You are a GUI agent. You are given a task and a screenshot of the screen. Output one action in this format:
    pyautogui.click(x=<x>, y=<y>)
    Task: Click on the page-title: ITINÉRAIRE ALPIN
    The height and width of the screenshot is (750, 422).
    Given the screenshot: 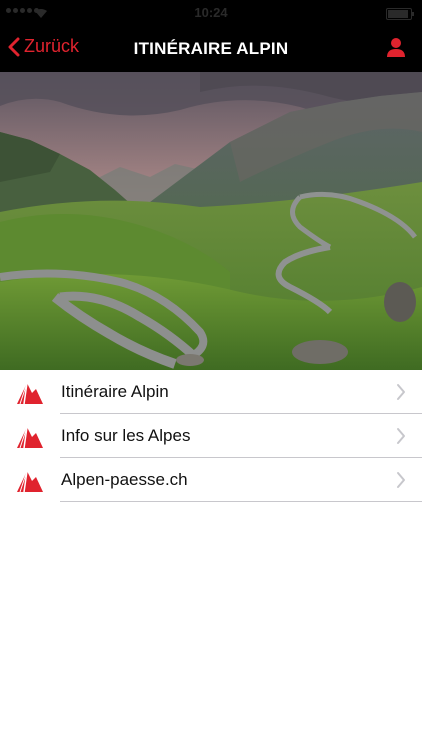 What is the action you would take?
    pyautogui.click(x=211, y=48)
    